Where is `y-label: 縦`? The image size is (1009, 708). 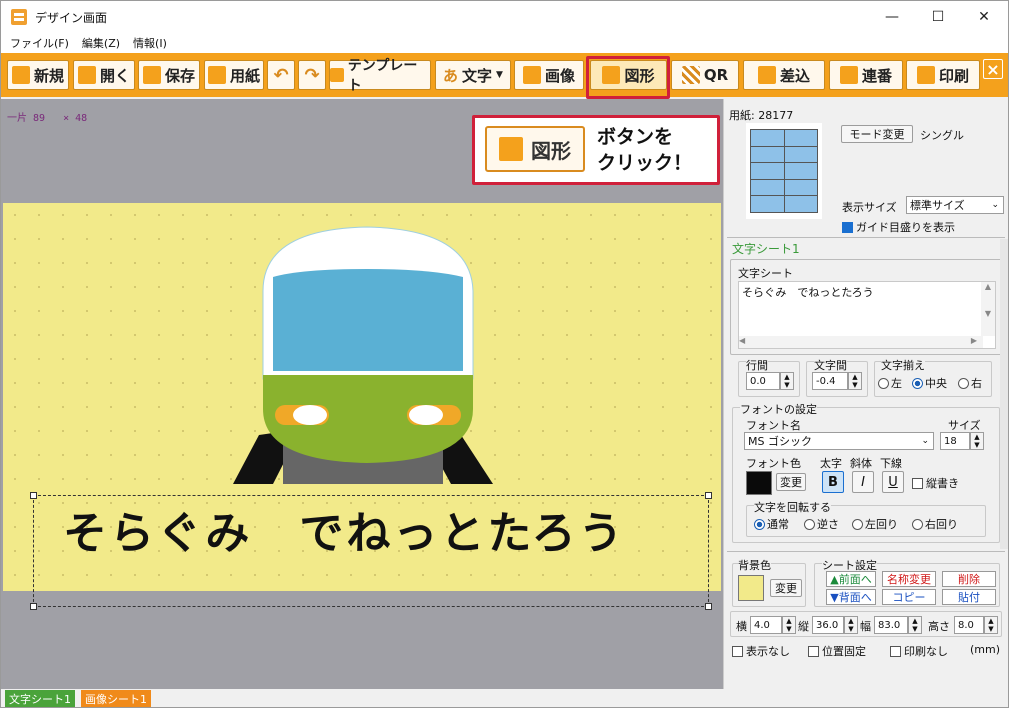 y-label: 縦 is located at coordinates (803, 626).